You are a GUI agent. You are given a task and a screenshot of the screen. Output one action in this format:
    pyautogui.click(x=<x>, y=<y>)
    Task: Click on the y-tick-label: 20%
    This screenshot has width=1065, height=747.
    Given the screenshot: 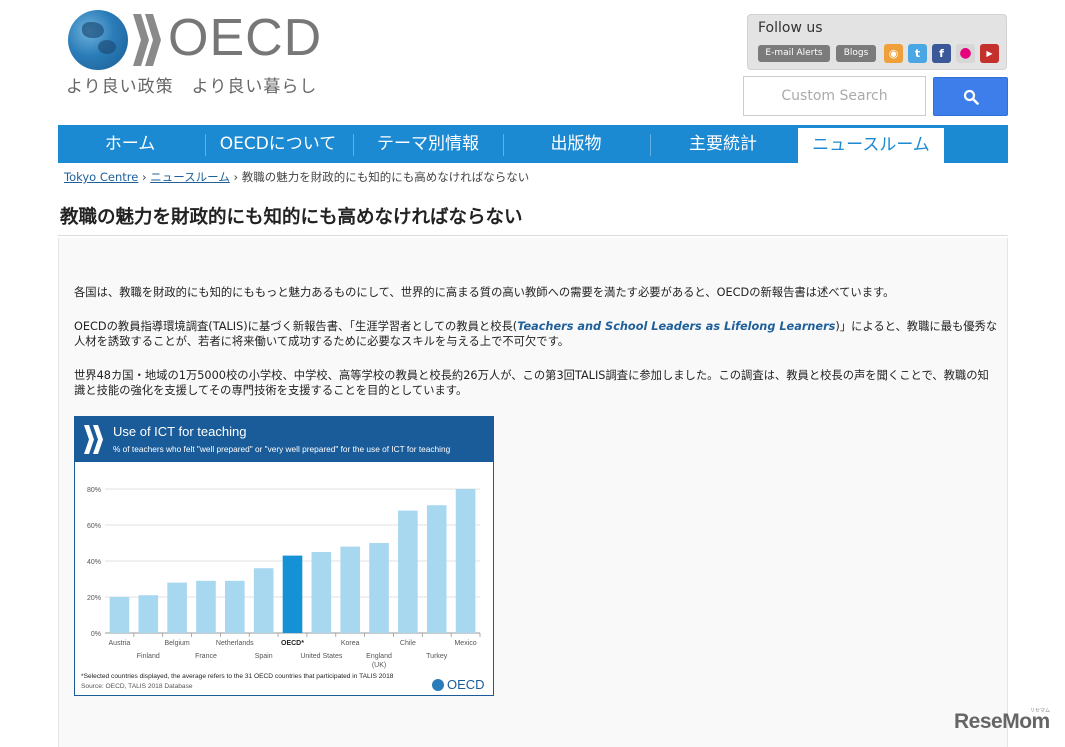 What is the action you would take?
    pyautogui.click(x=94, y=598)
    